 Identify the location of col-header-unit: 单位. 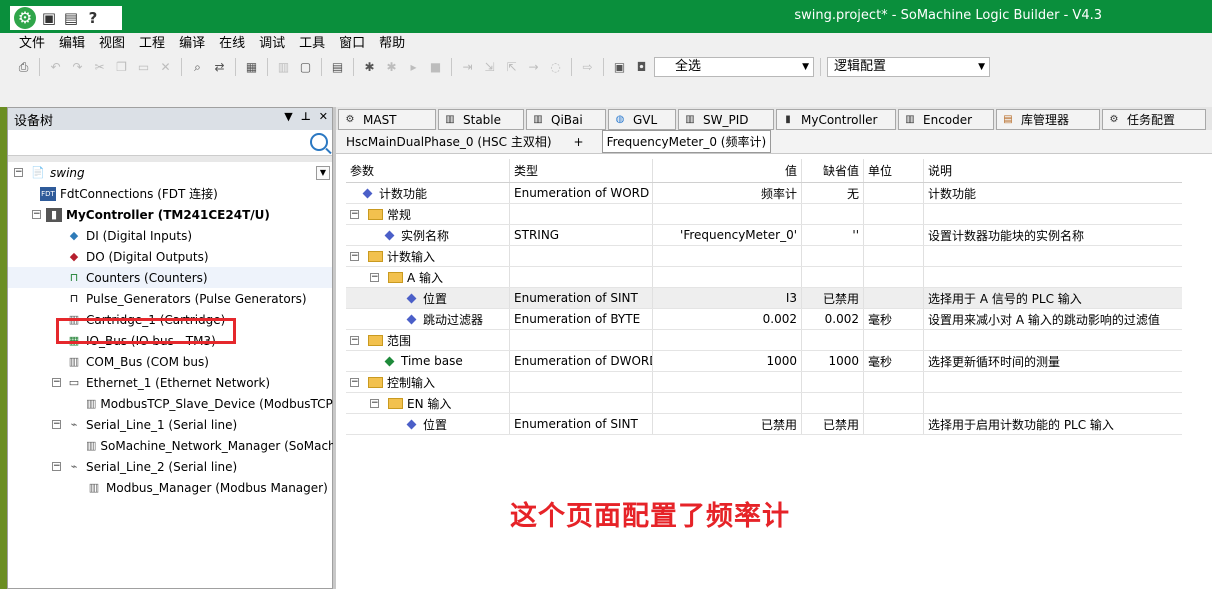
(894, 170).